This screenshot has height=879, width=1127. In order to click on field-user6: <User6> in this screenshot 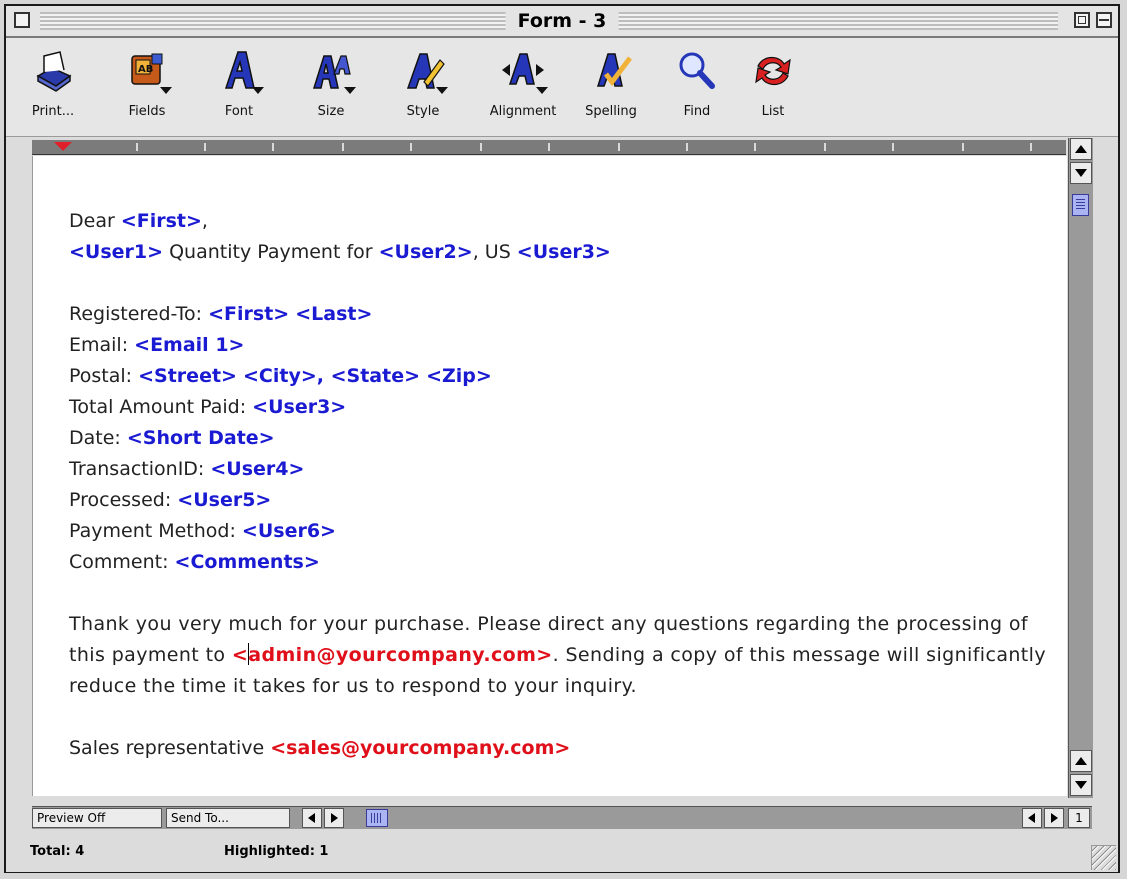, I will do `click(289, 531)`.